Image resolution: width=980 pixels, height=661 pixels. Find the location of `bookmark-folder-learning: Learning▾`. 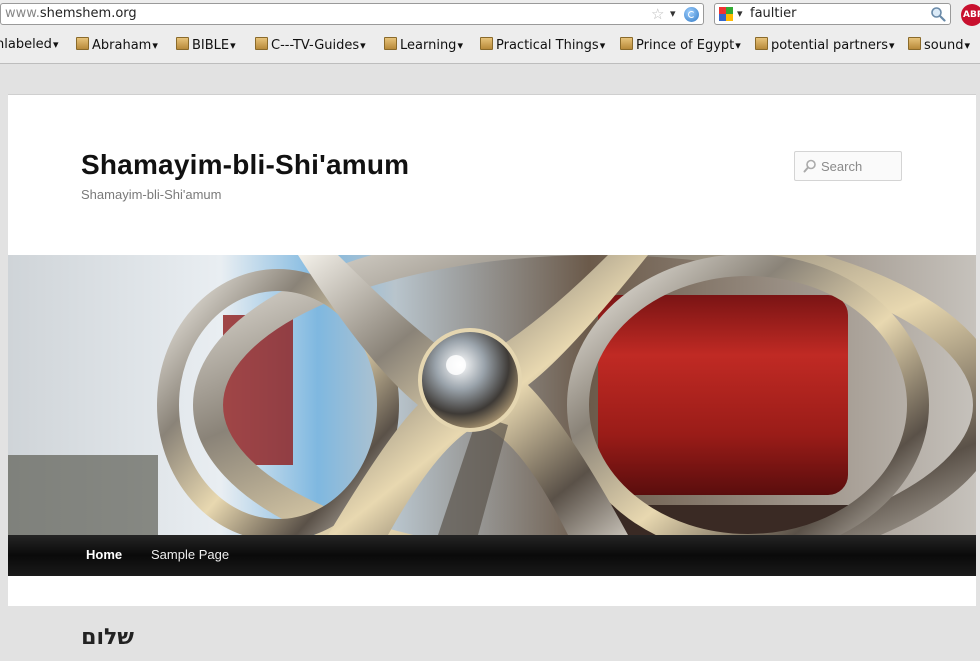

bookmark-folder-learning: Learning▾ is located at coordinates (423, 45).